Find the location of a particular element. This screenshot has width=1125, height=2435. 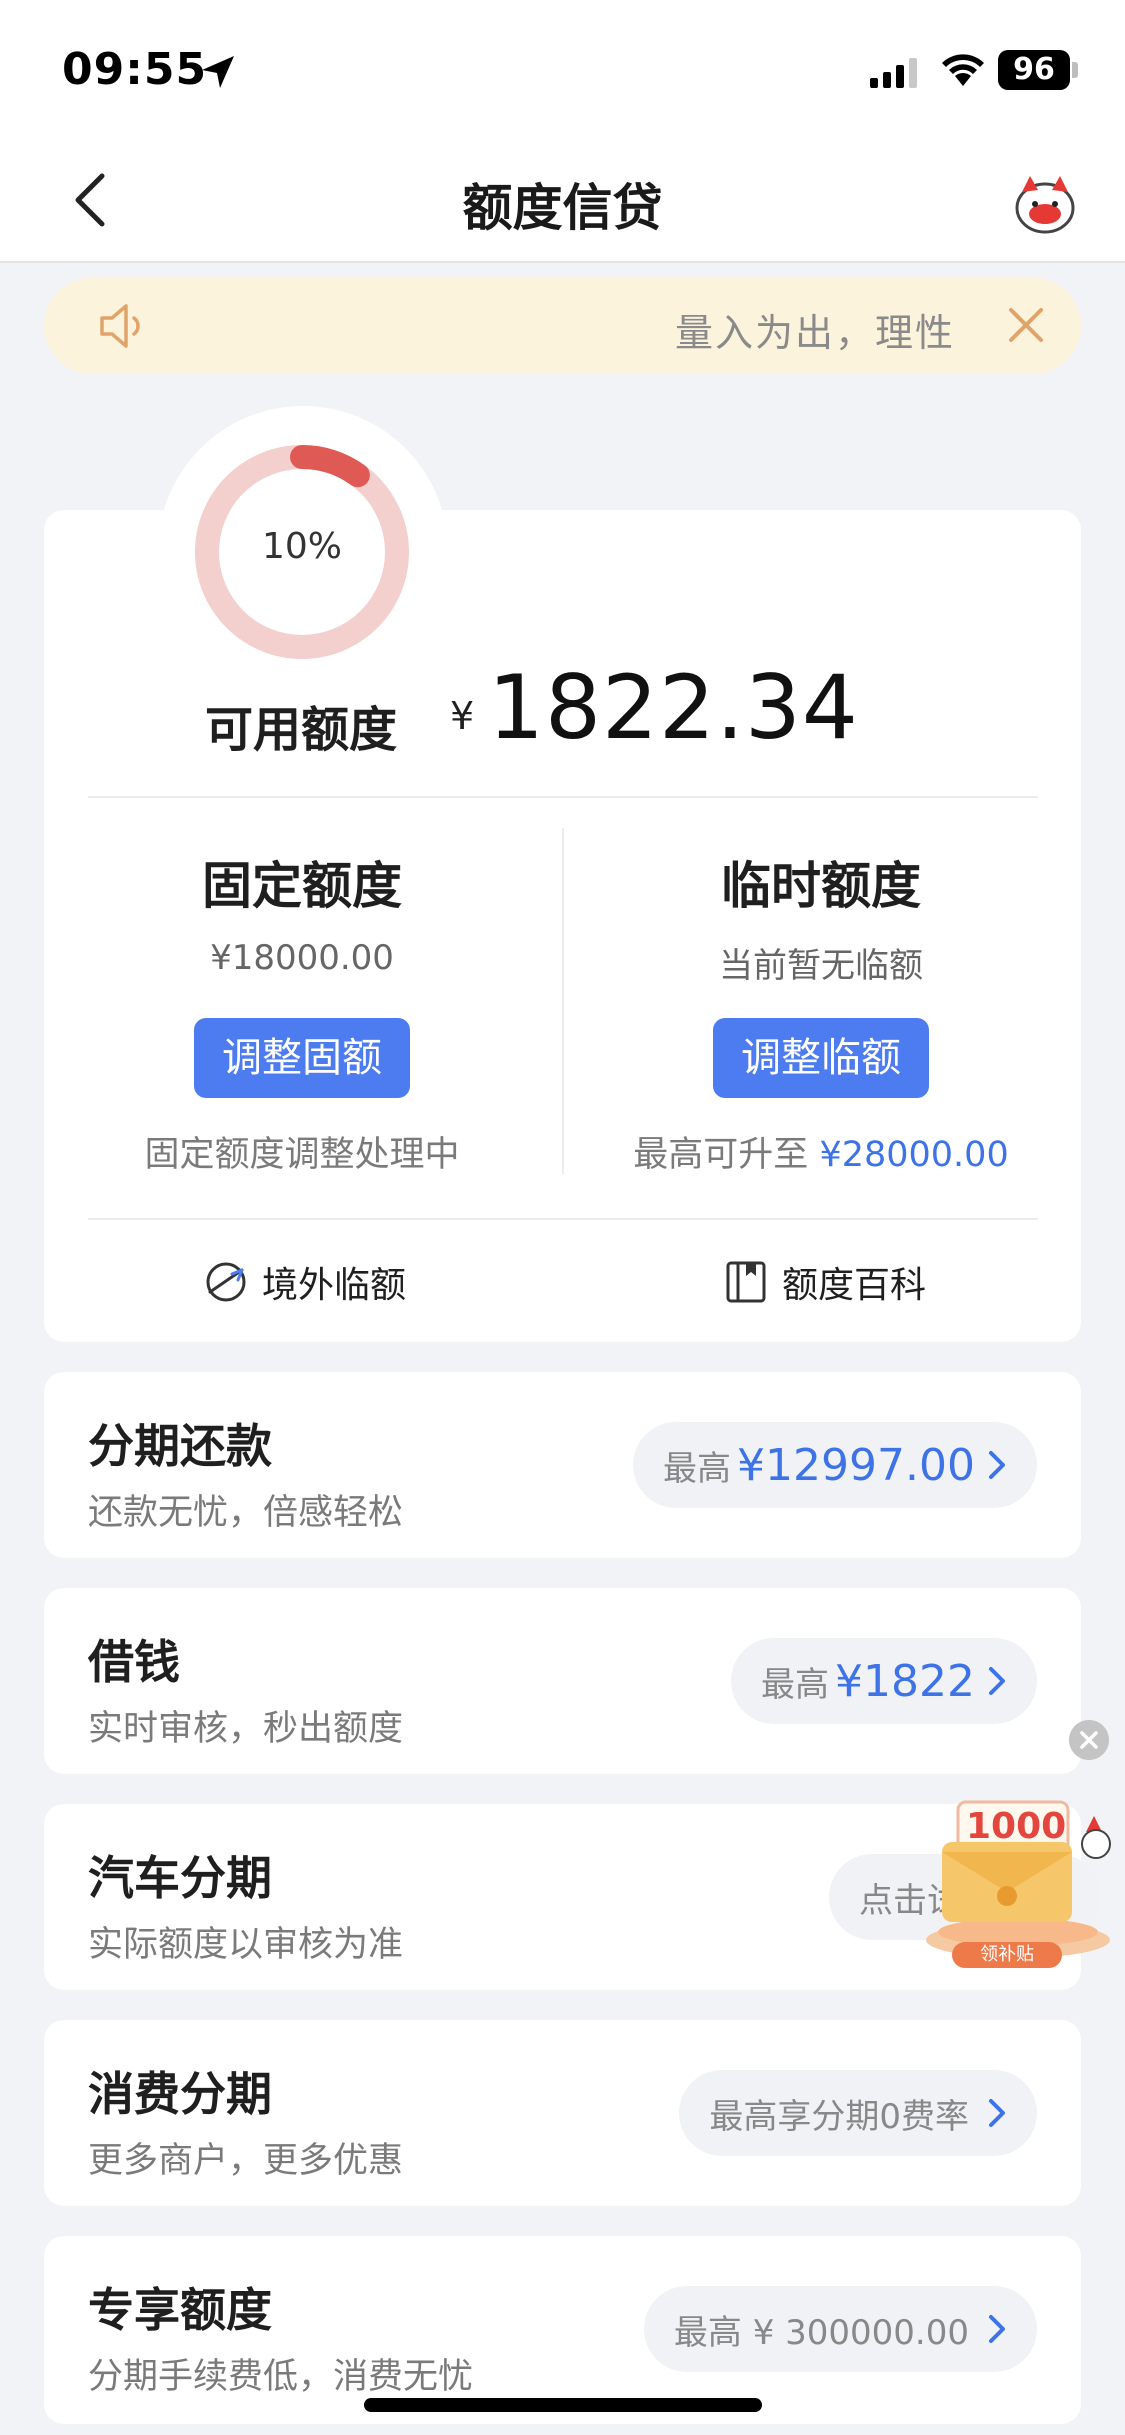

pill-amount: ¥12997.00 is located at coordinates (856, 1465).